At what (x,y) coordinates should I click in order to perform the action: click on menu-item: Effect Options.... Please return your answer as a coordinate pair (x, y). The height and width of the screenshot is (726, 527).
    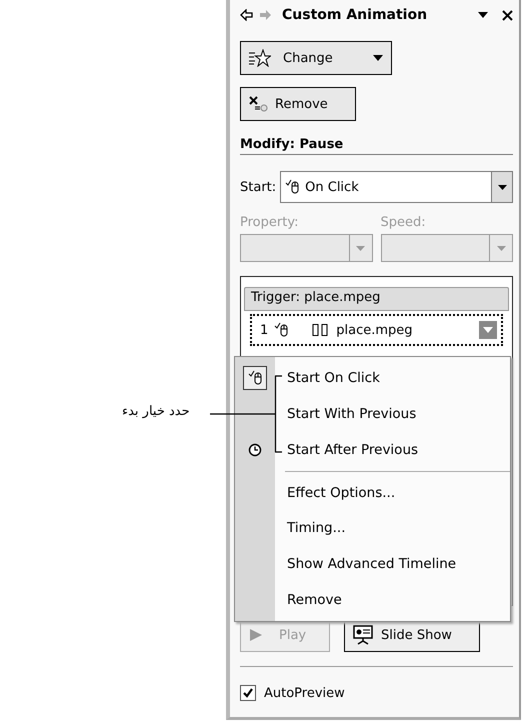
    Looking at the image, I should click on (341, 492).